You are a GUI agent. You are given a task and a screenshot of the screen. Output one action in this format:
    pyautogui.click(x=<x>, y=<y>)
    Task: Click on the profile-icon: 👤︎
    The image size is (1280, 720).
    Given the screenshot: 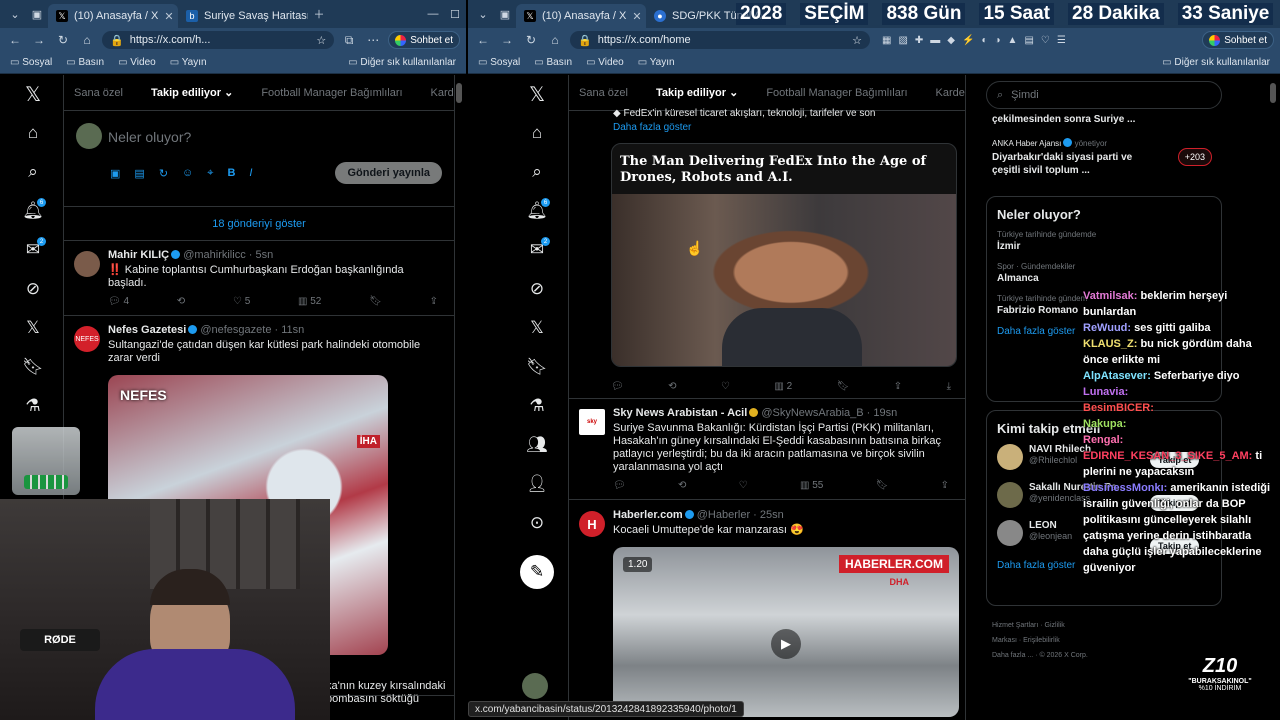 What is the action you would take?
    pyautogui.click(x=537, y=484)
    